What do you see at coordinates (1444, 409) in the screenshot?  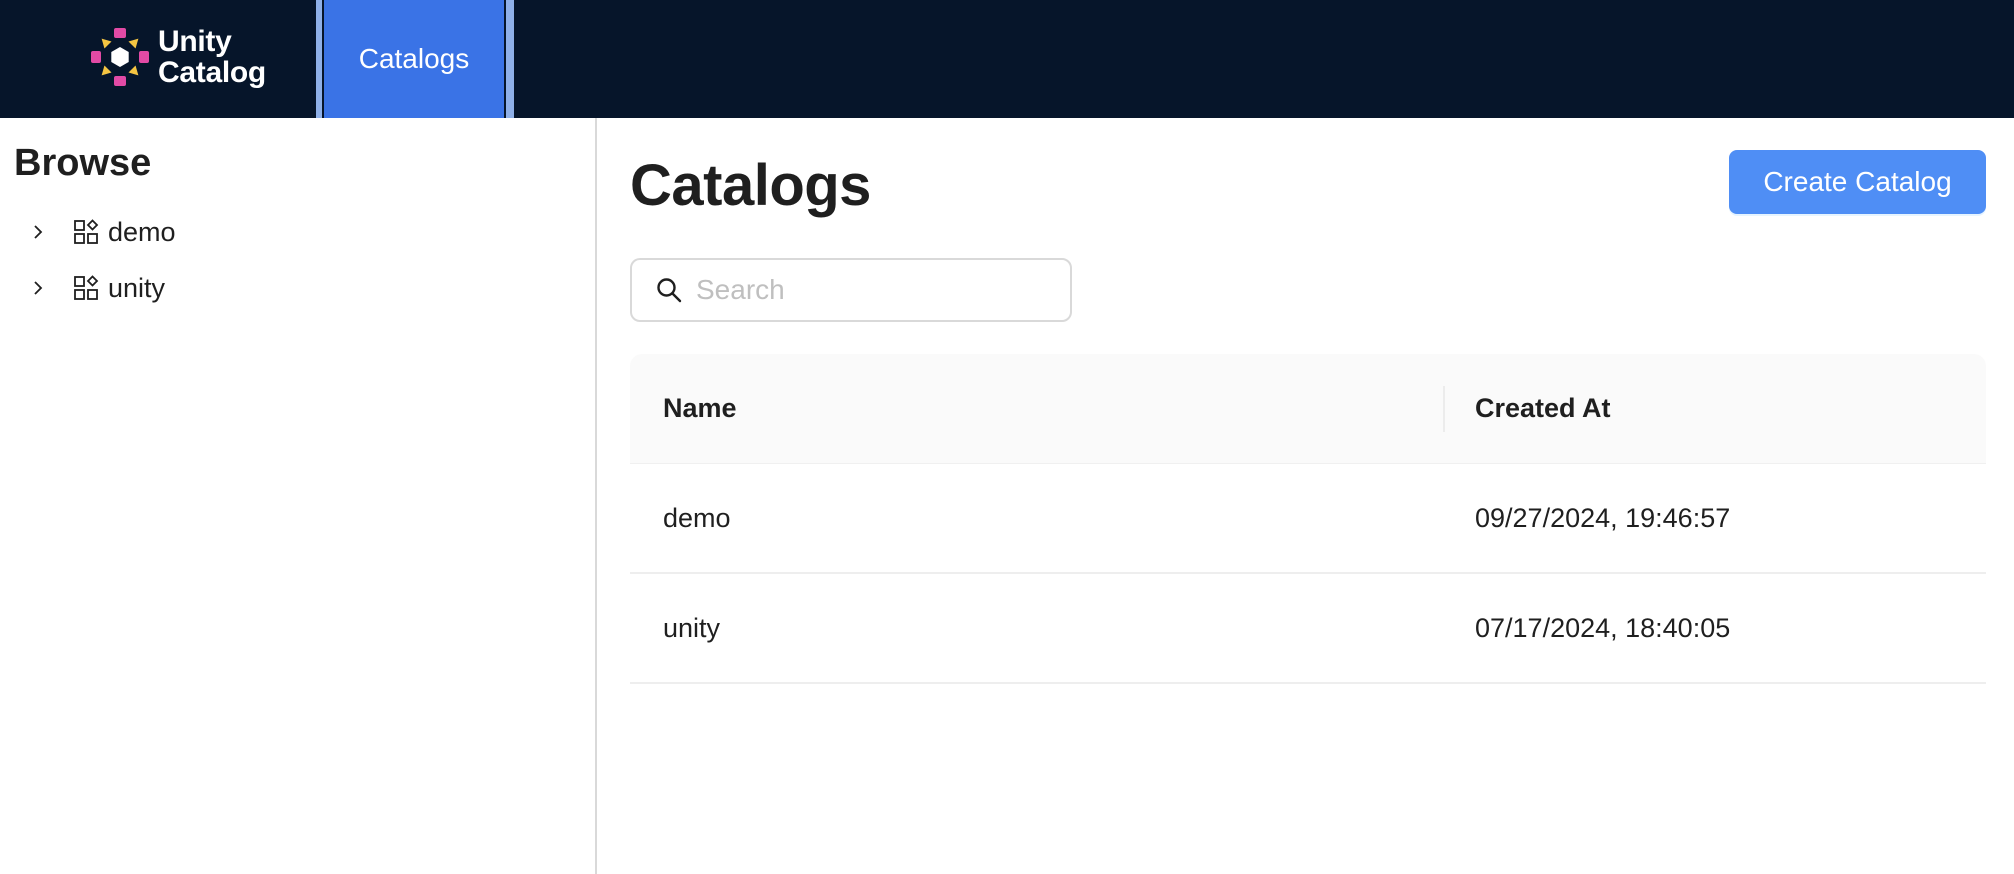 I see `column-divider` at bounding box center [1444, 409].